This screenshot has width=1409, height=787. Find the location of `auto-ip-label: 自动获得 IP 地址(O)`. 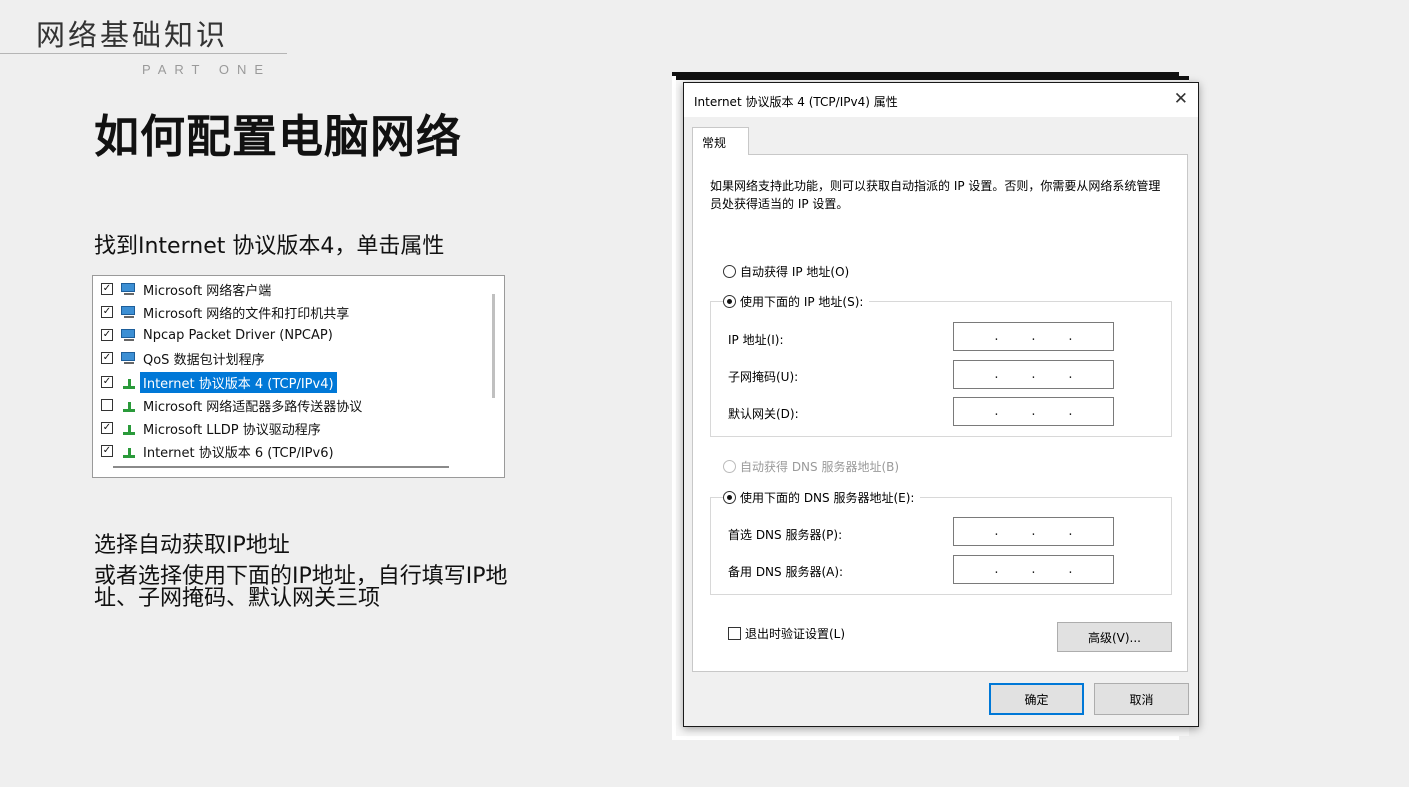

auto-ip-label: 自动获得 IP 地址(O) is located at coordinates (795, 272).